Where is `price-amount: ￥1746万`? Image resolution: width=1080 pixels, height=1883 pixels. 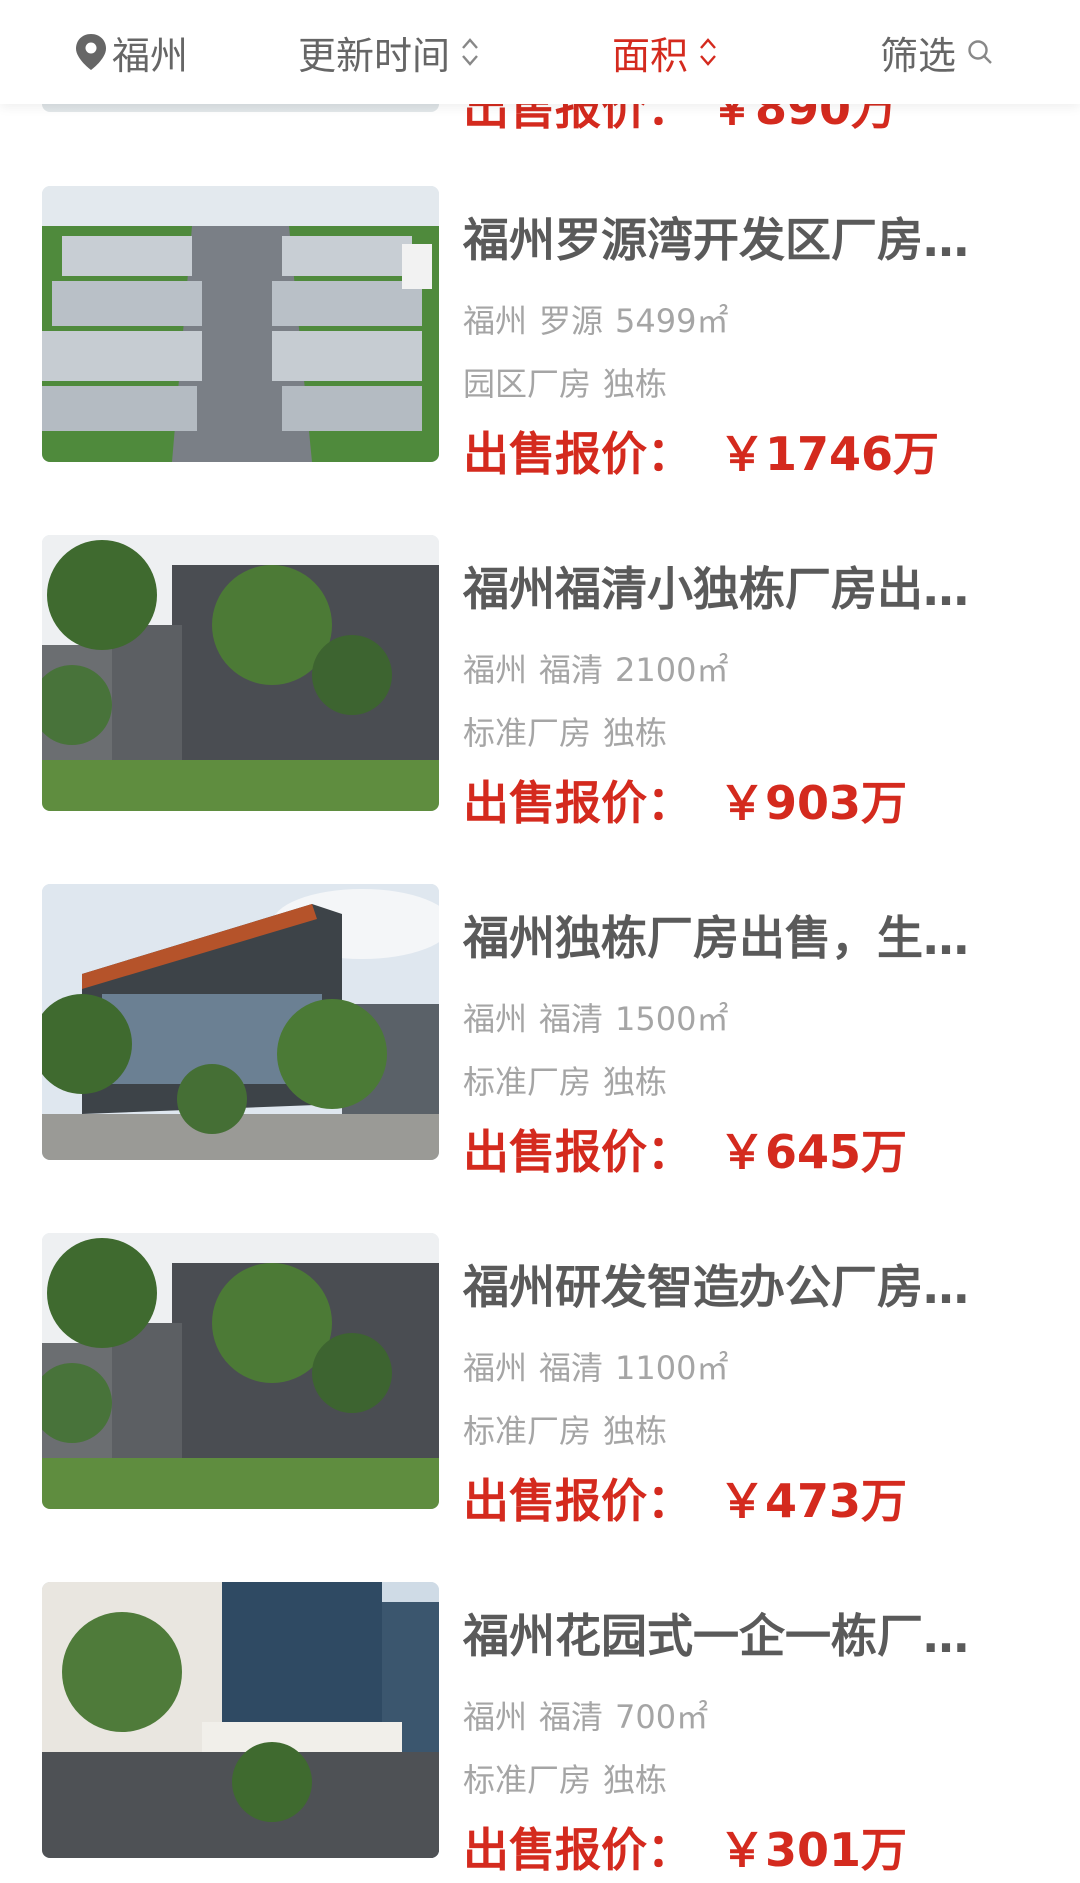
price-amount: ￥1746万 is located at coordinates (829, 454).